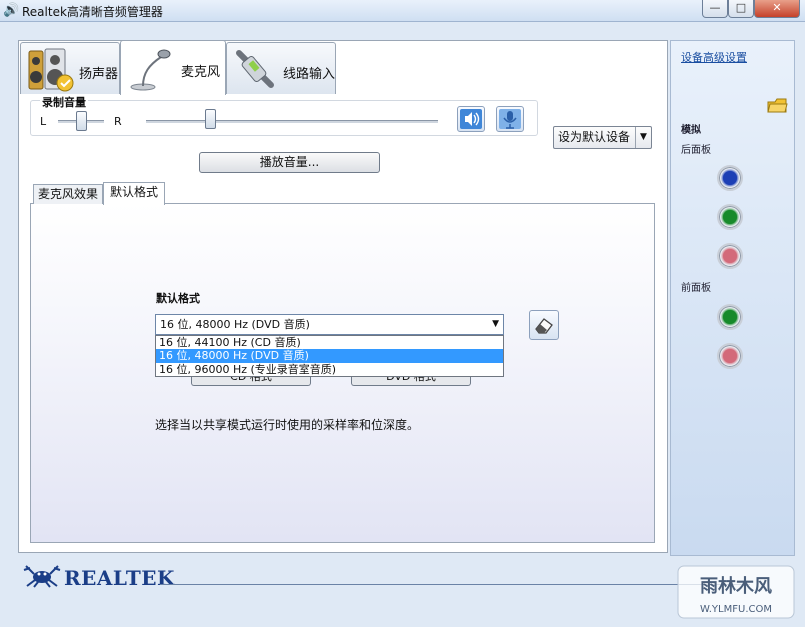 The height and width of the screenshot is (627, 805). What do you see at coordinates (99, 74) in the screenshot?
I see `tab-speaker-label: 扬声器` at bounding box center [99, 74].